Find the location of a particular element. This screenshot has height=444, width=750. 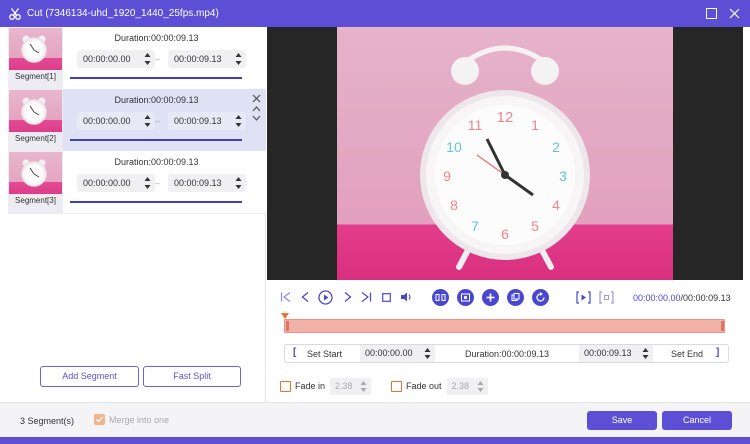

go-to-start-icon is located at coordinates (286, 297).